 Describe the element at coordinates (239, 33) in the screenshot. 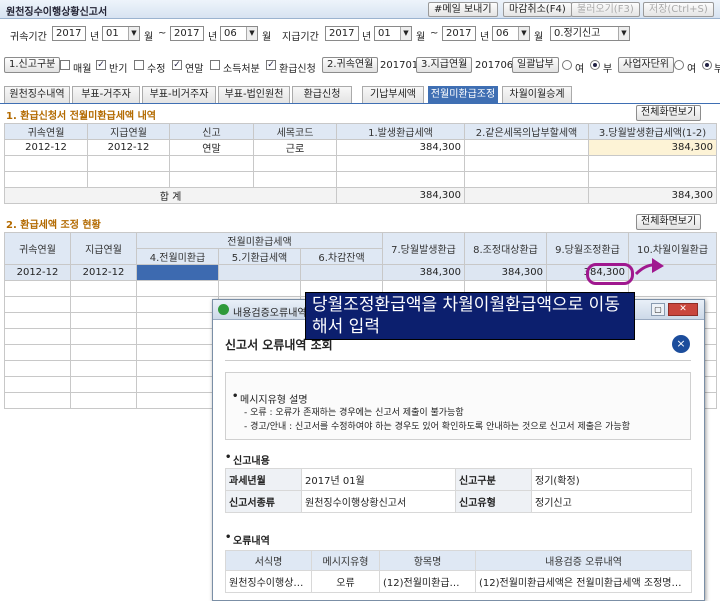

I see `to-month-select: 06 ▼` at that location.